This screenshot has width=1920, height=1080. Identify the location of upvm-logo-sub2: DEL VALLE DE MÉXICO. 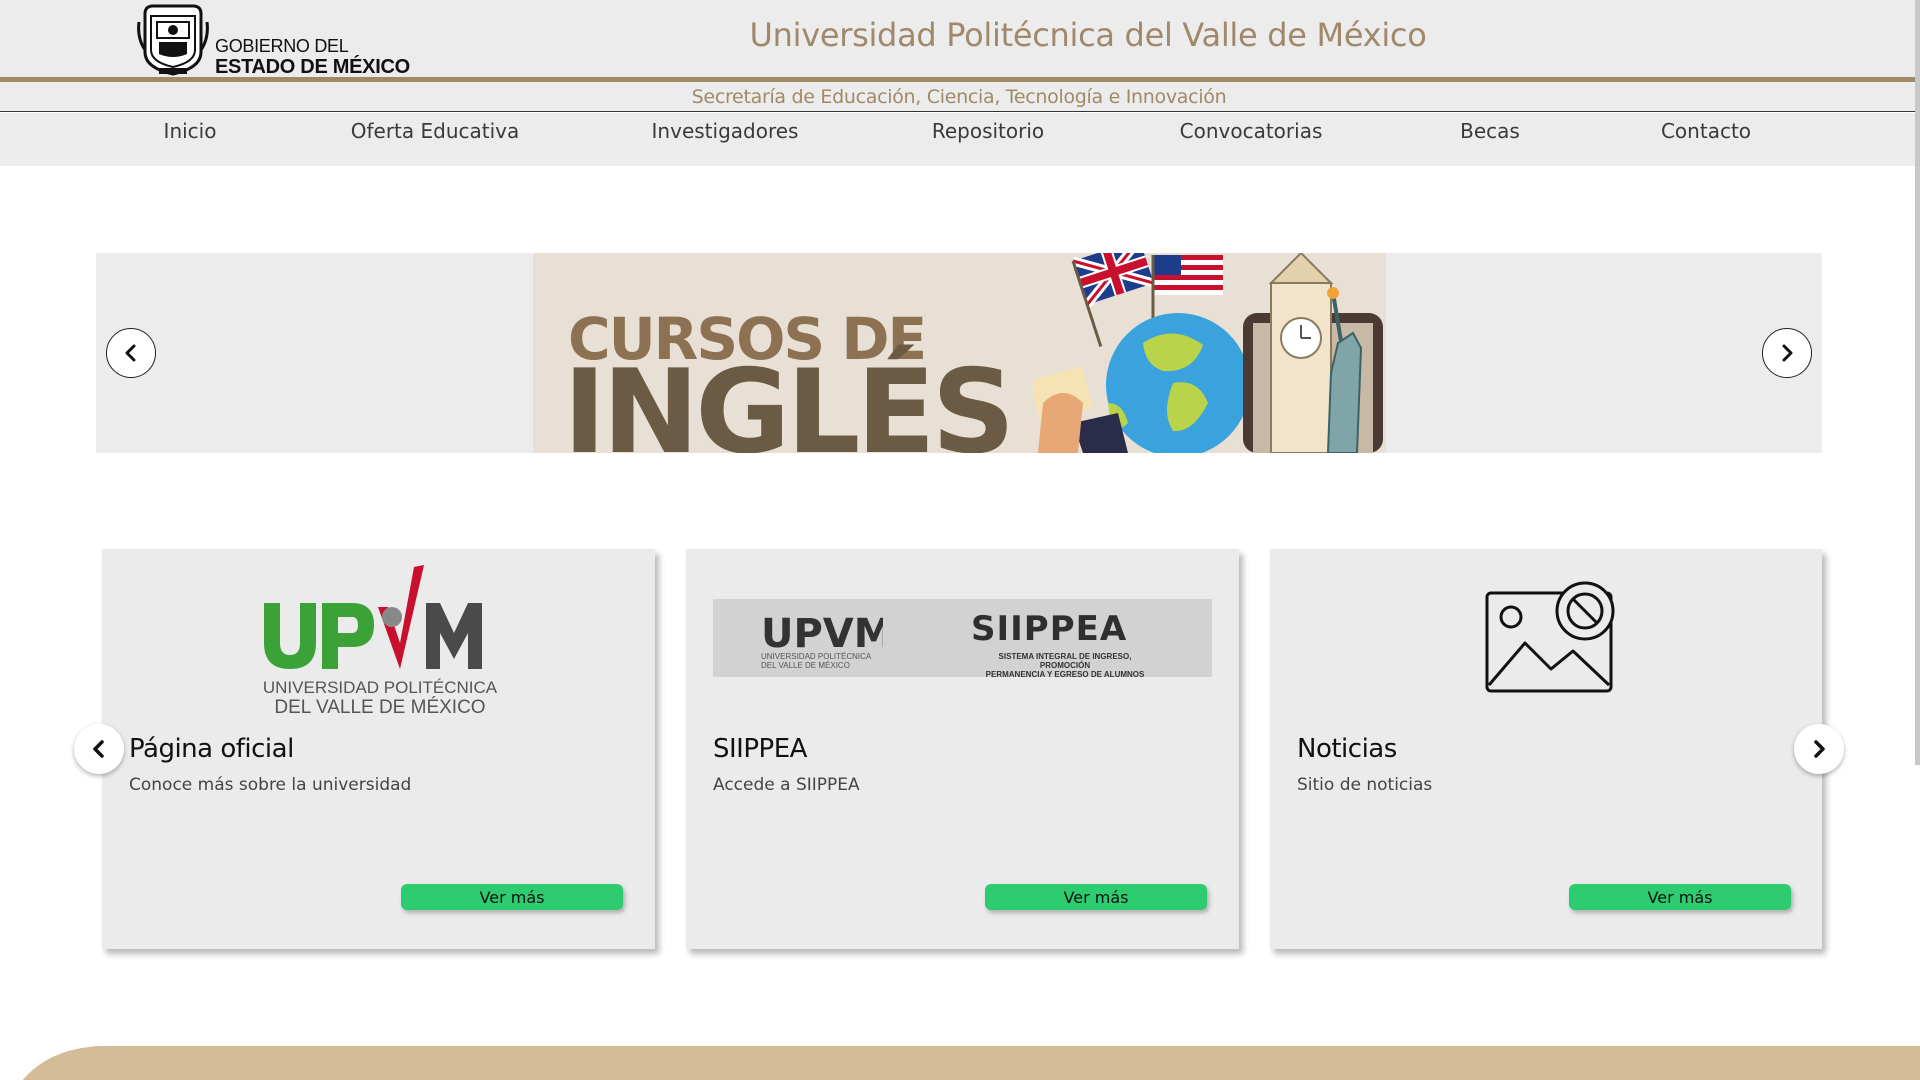
(379, 707).